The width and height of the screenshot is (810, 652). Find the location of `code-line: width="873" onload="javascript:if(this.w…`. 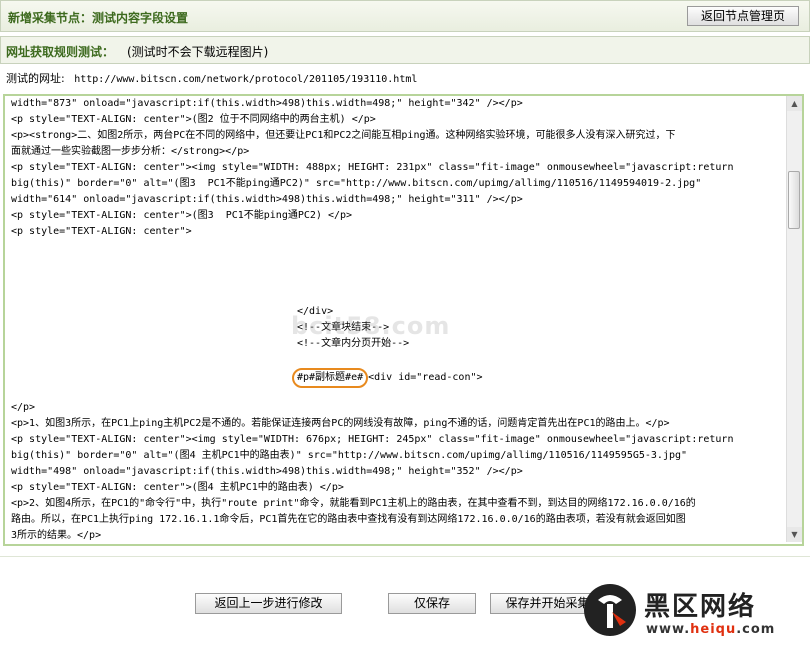

code-line: width="873" onload="javascript:if(this.w… is located at coordinates (267, 103).